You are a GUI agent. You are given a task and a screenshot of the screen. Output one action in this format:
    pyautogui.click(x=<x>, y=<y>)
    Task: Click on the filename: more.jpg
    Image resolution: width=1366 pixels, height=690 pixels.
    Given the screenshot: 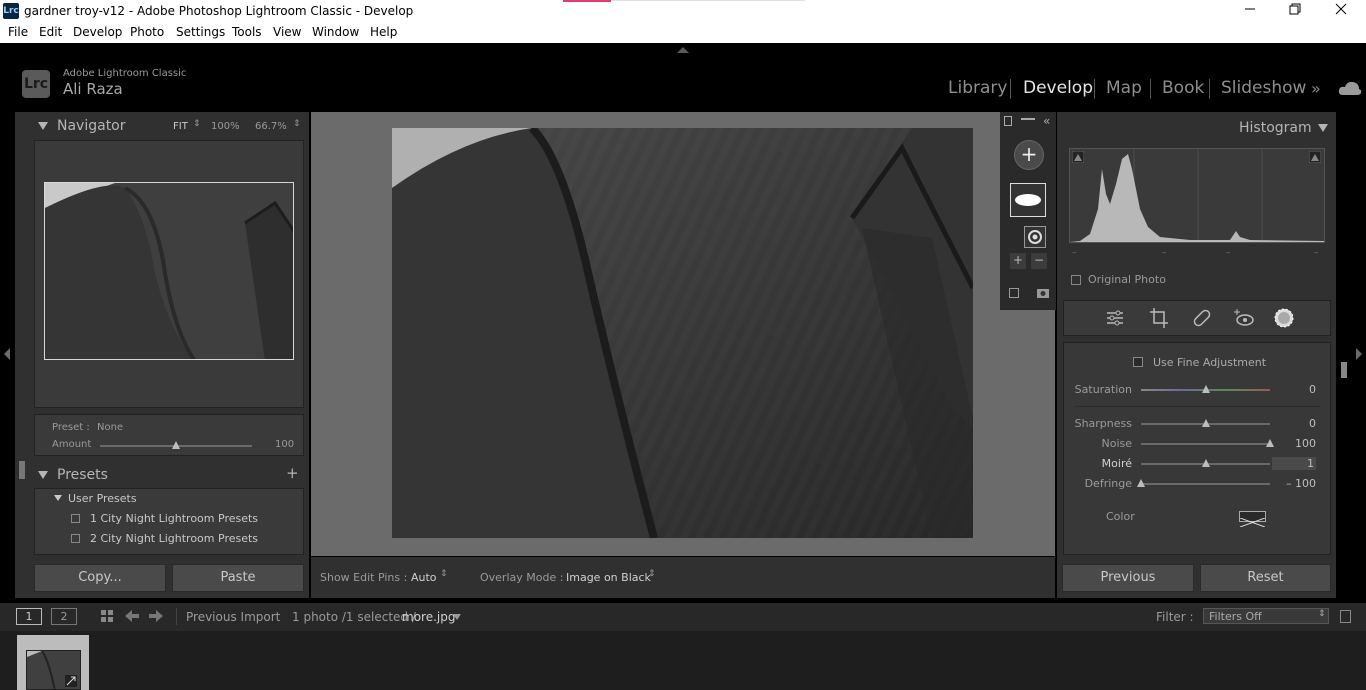 What is the action you would take?
    pyautogui.click(x=428, y=617)
    